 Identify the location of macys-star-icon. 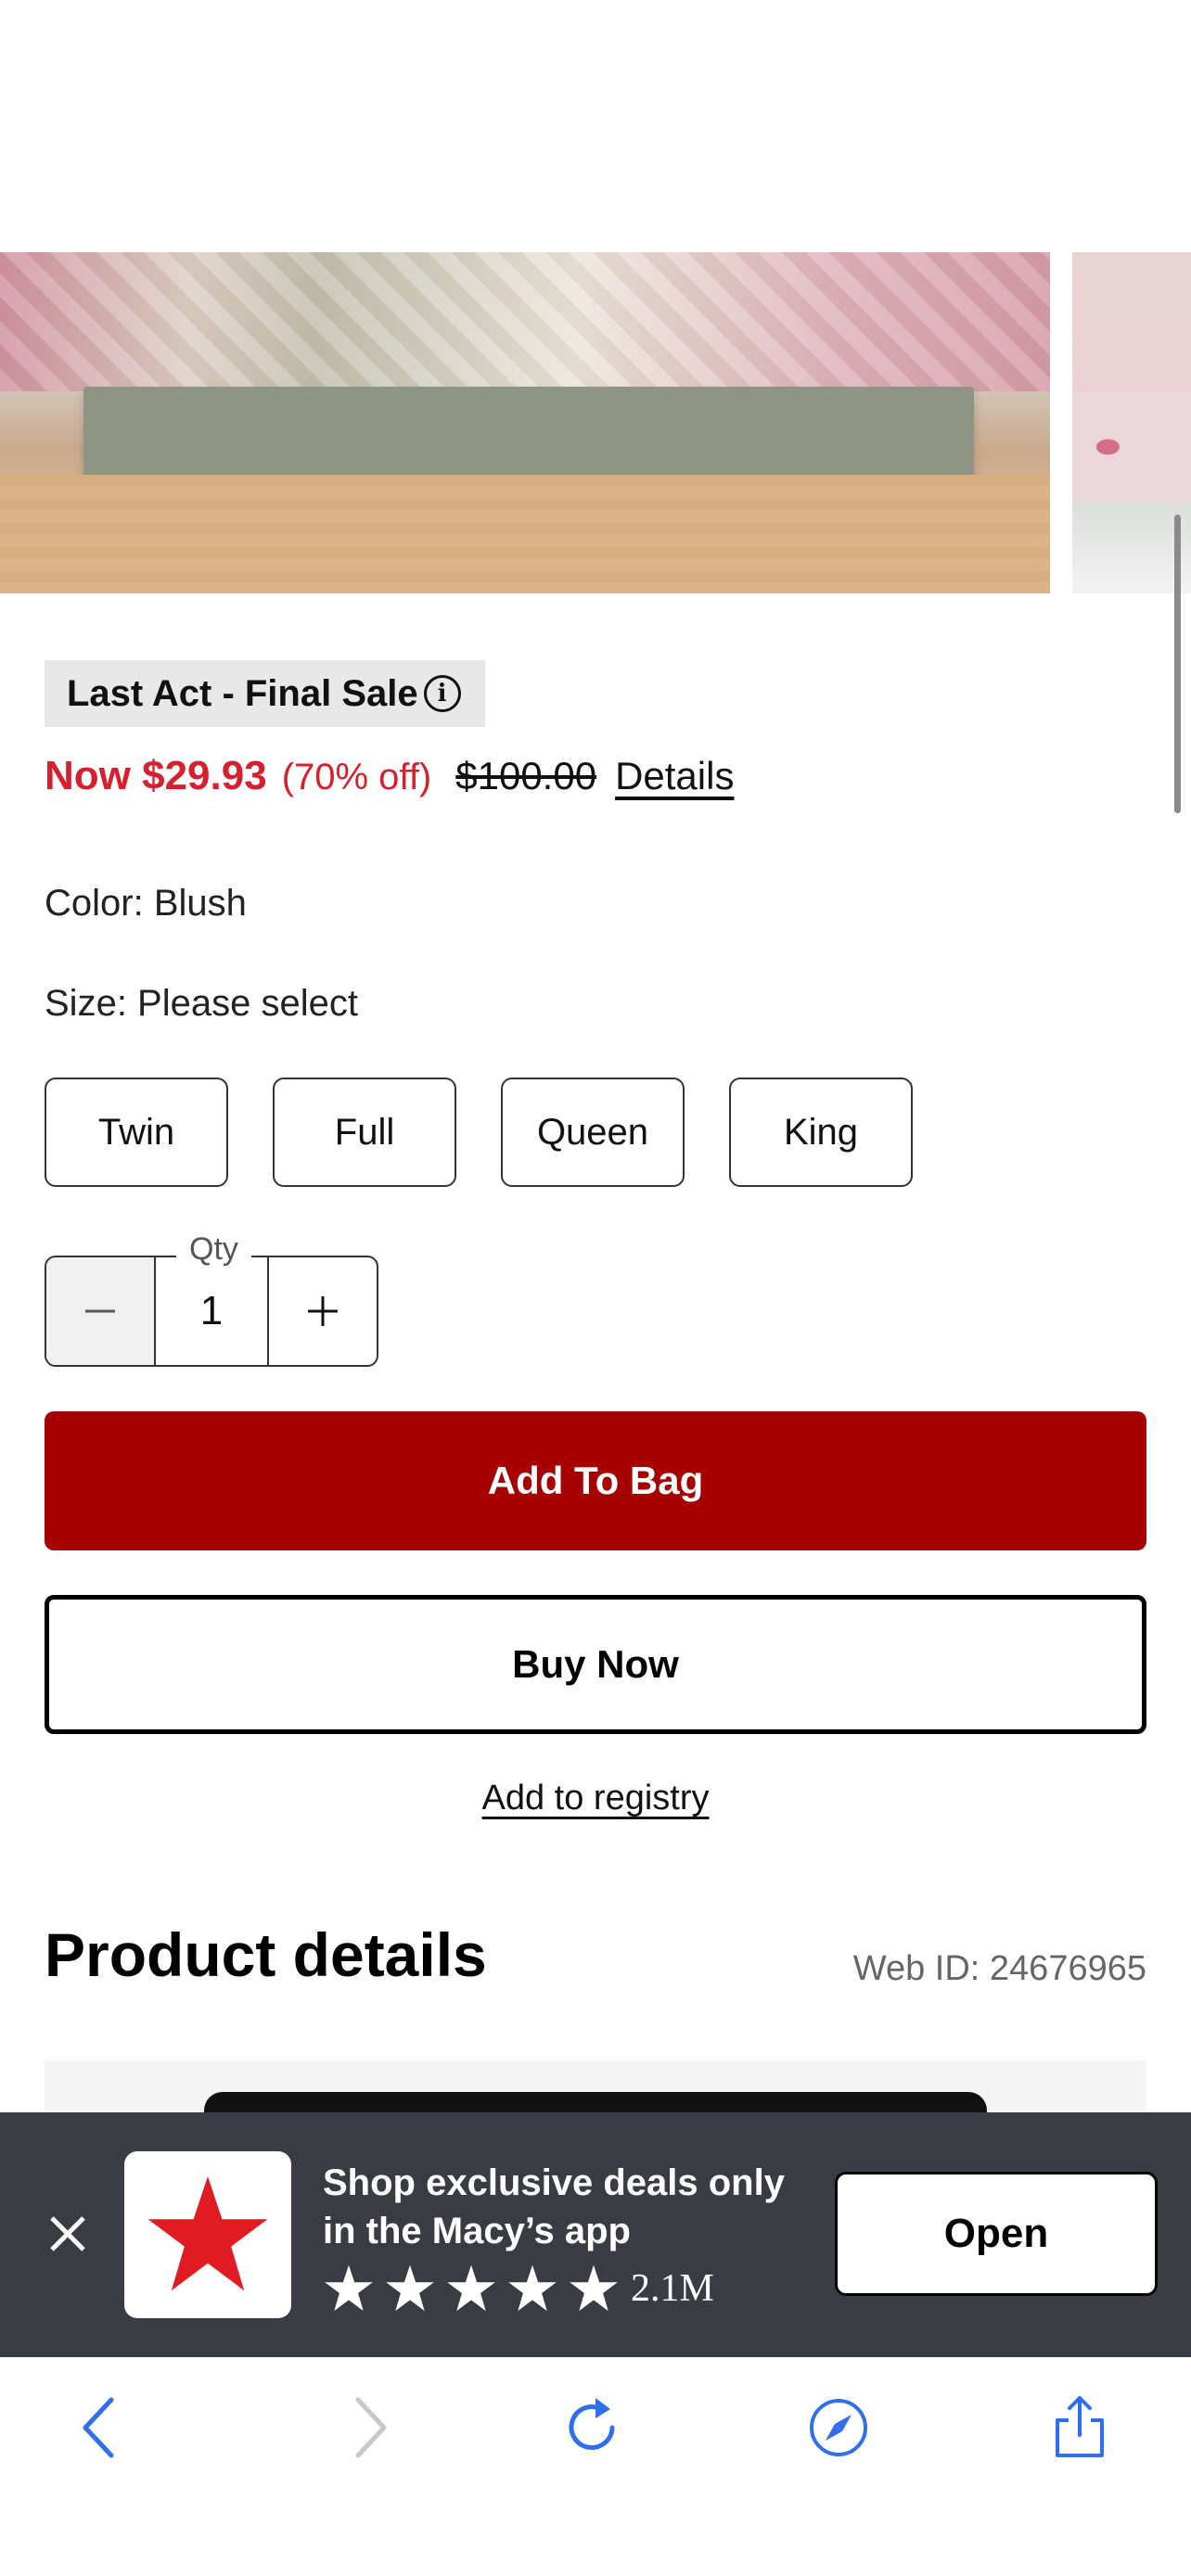
(207, 2233).